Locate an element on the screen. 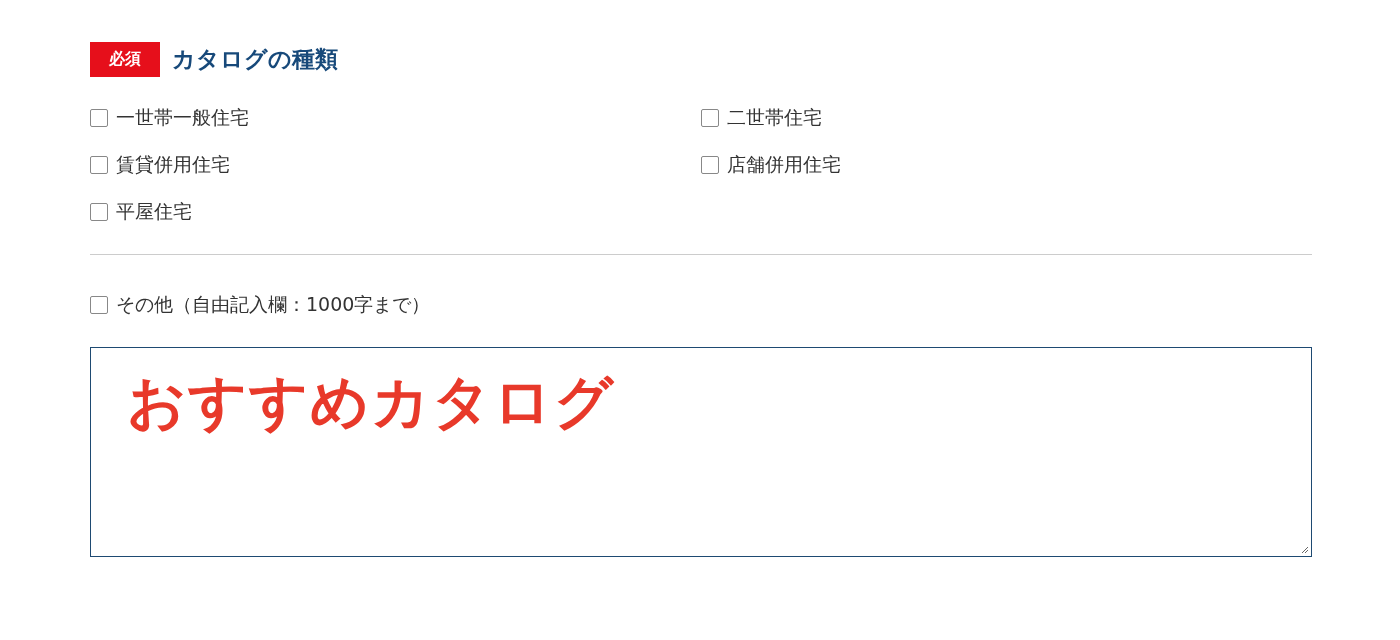  section-title: カタログの種類 is located at coordinates (255, 59).